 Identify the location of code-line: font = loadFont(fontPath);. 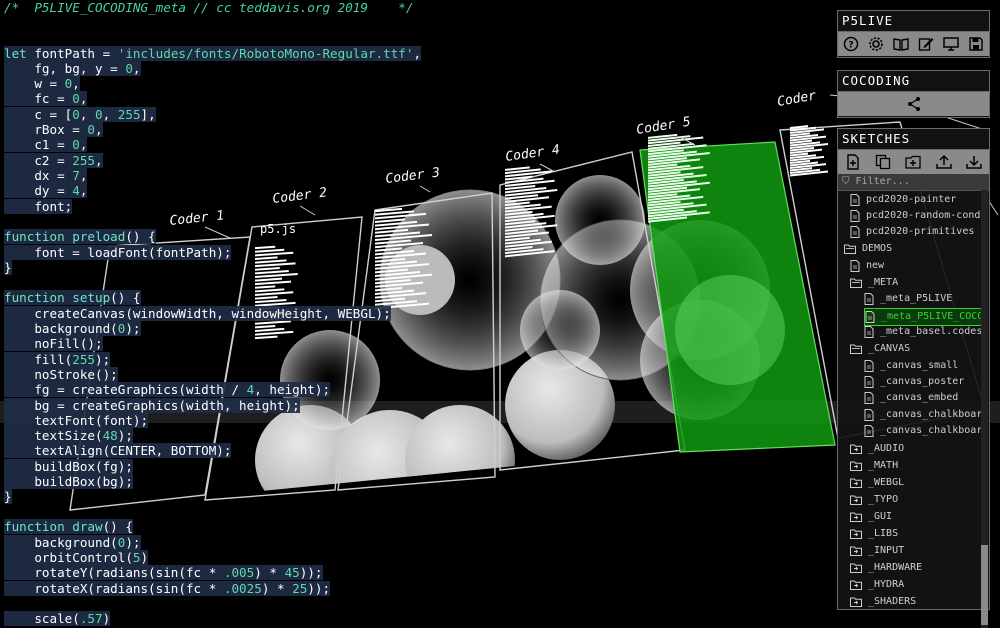
(118, 252).